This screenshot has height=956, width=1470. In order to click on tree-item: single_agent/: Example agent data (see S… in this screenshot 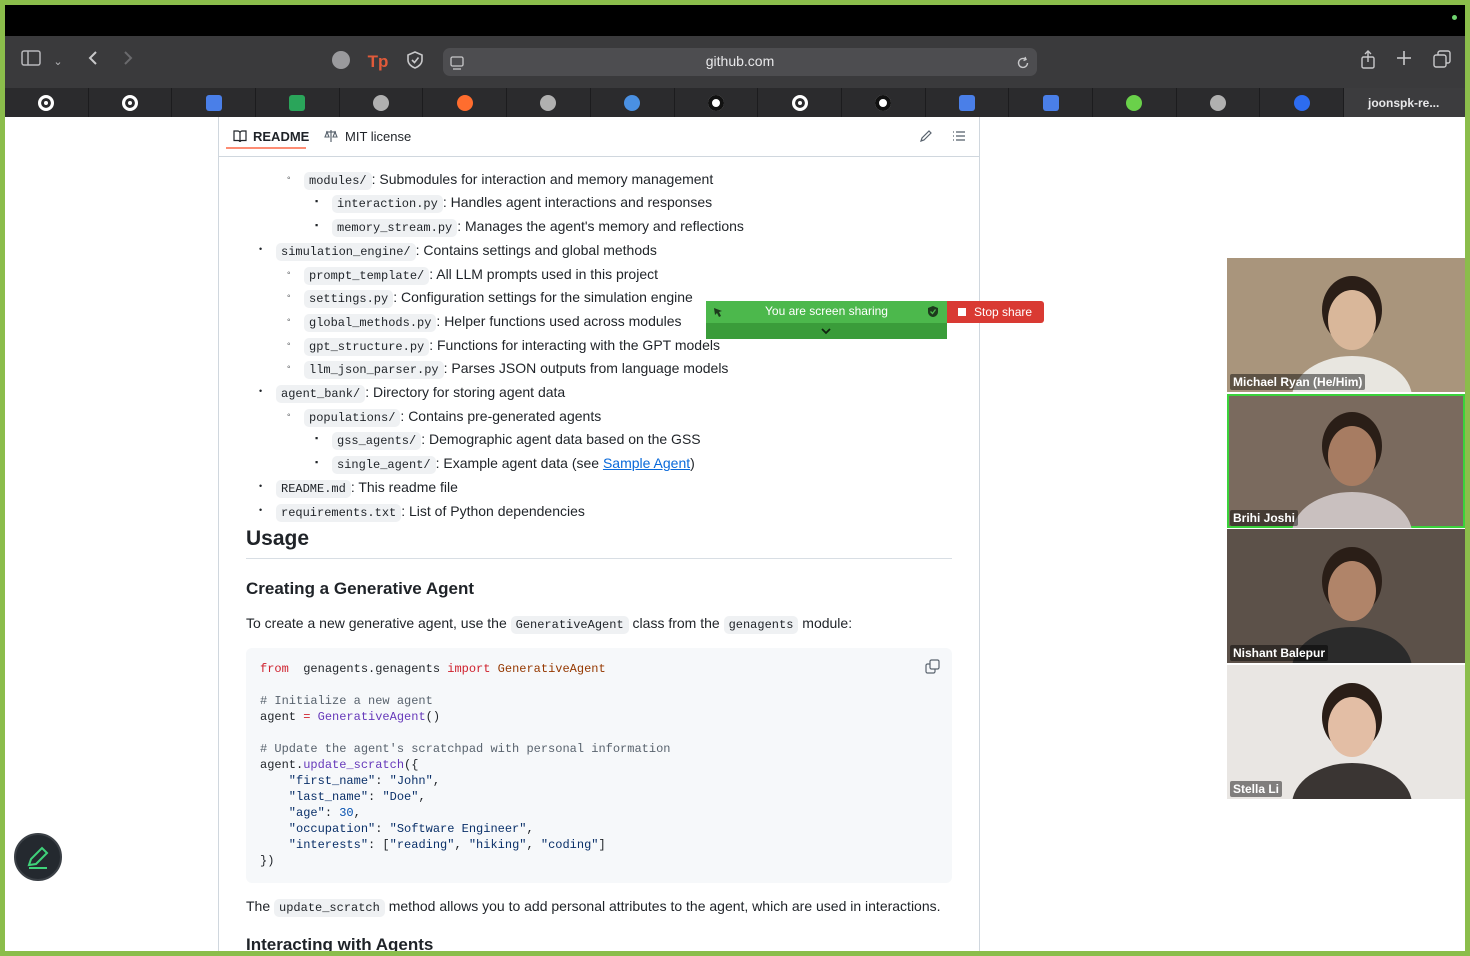, I will do `click(513, 464)`.